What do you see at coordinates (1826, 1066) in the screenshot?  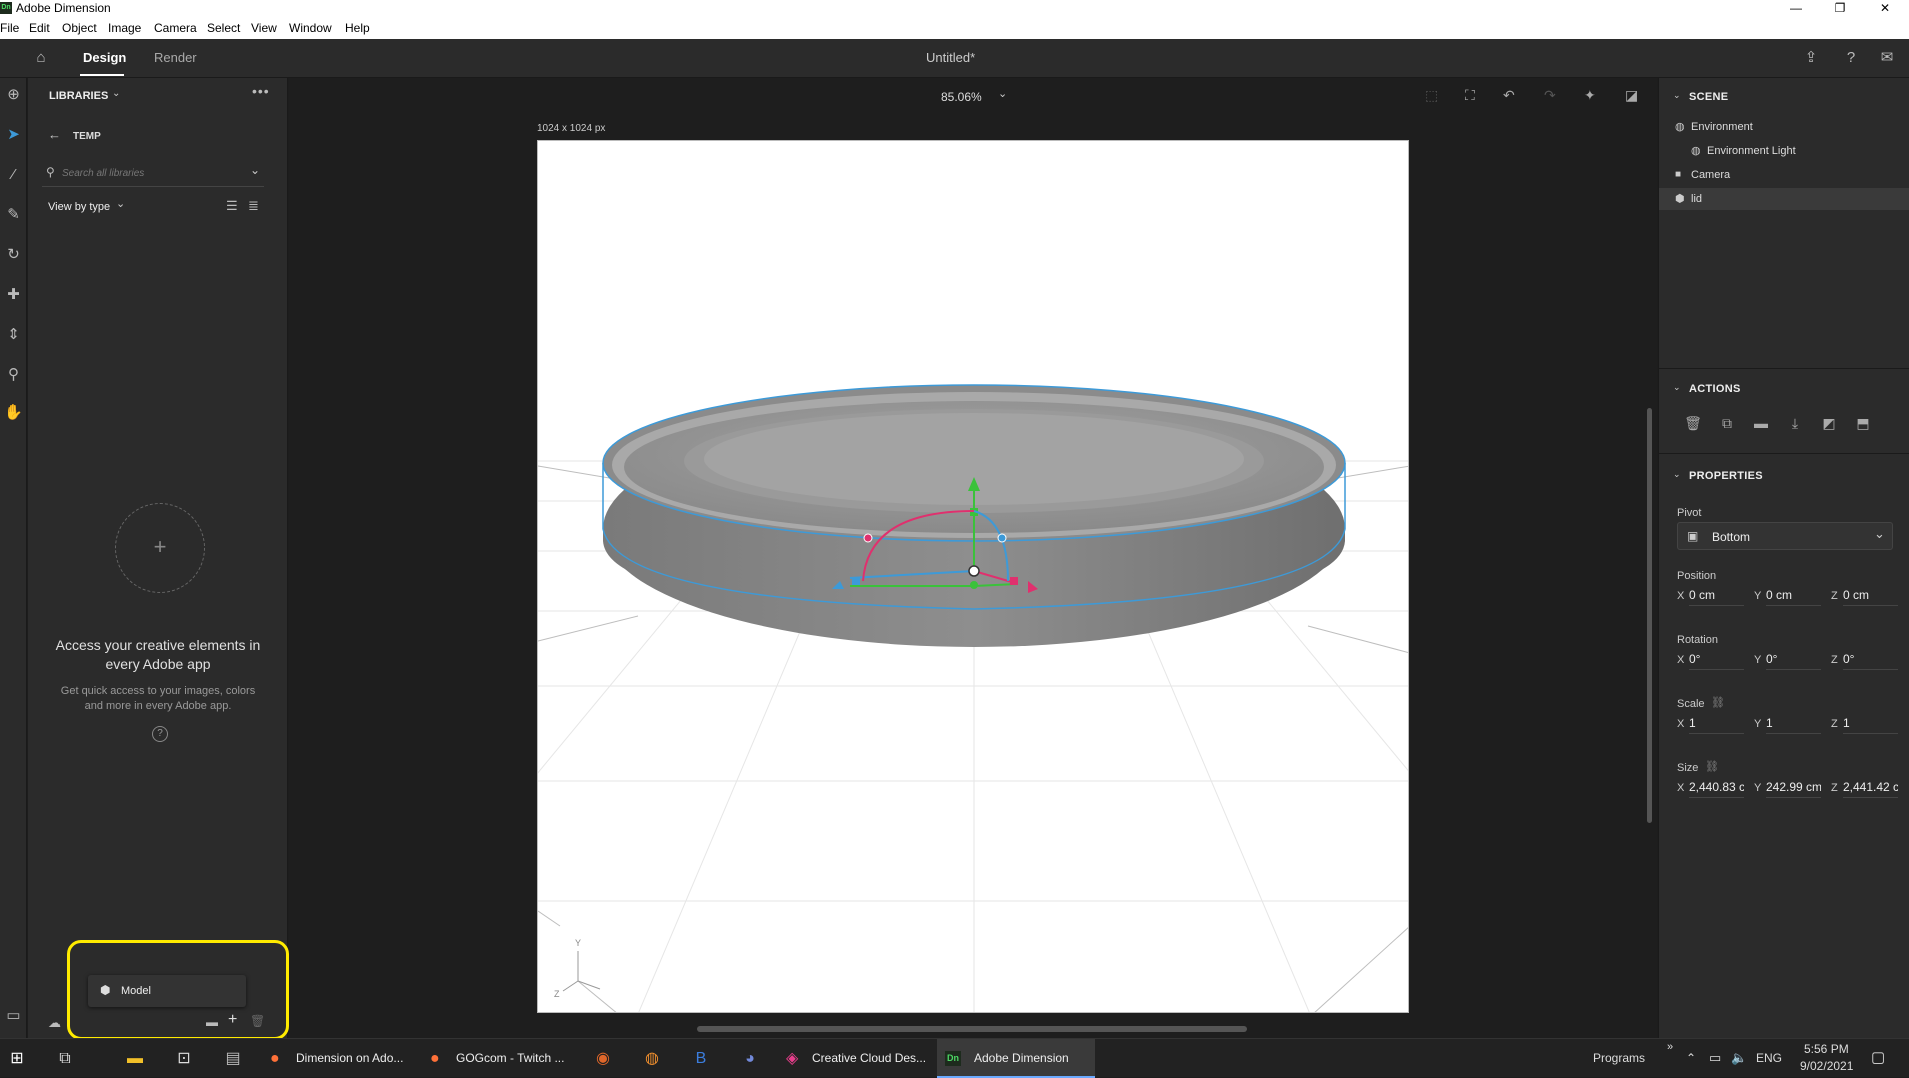 I see `clock-date: 9/02/2021` at bounding box center [1826, 1066].